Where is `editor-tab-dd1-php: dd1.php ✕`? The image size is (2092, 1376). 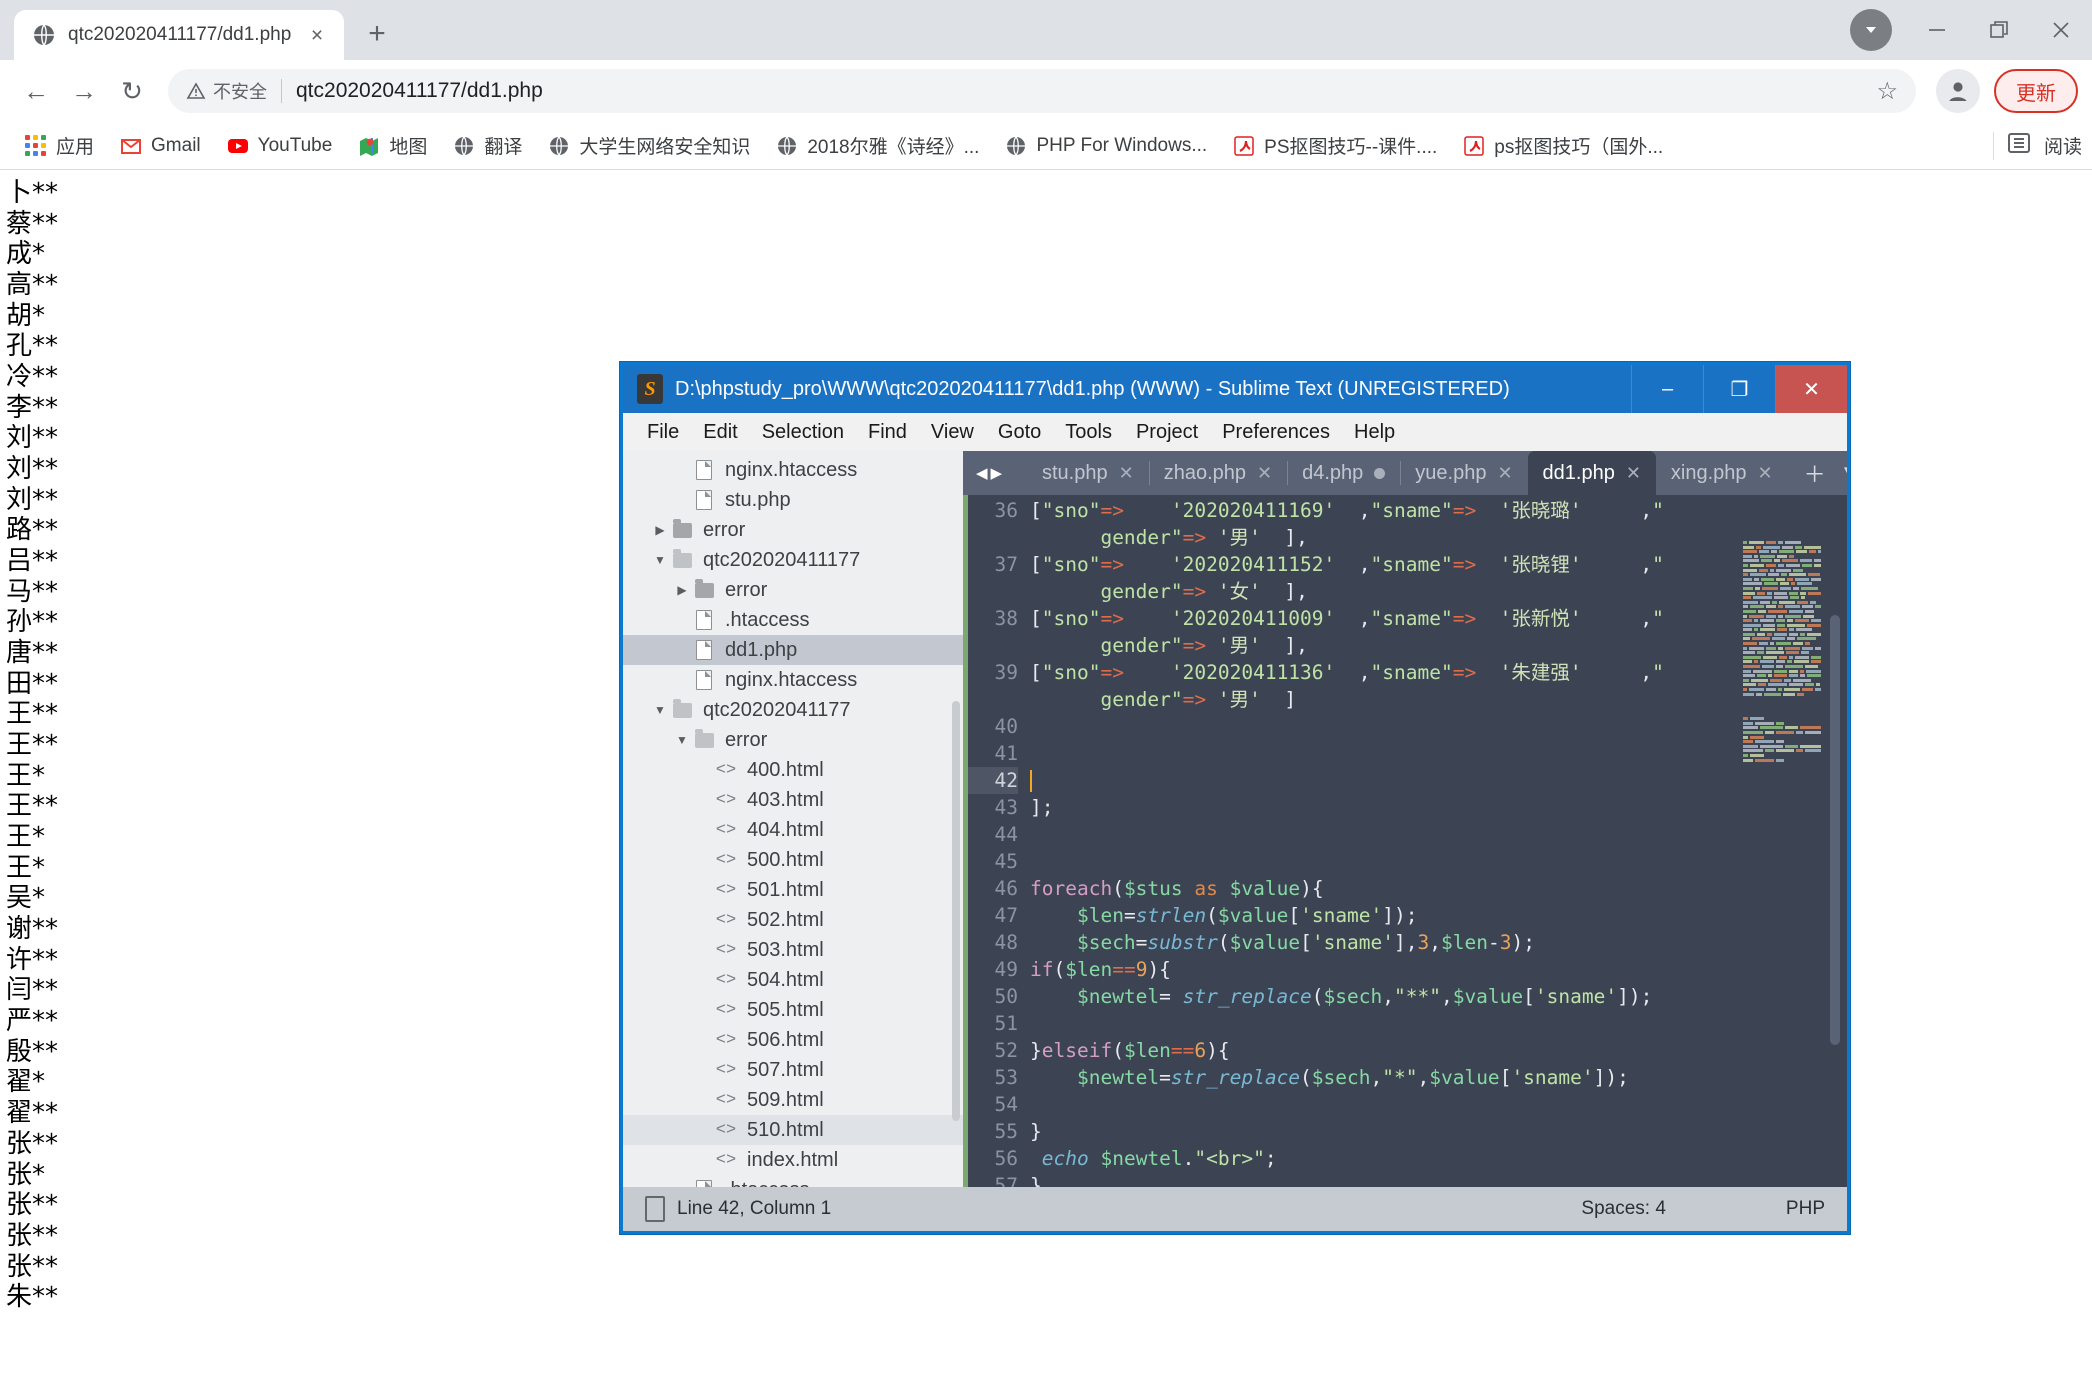 editor-tab-dd1-php: dd1.php ✕ is located at coordinates (1591, 473).